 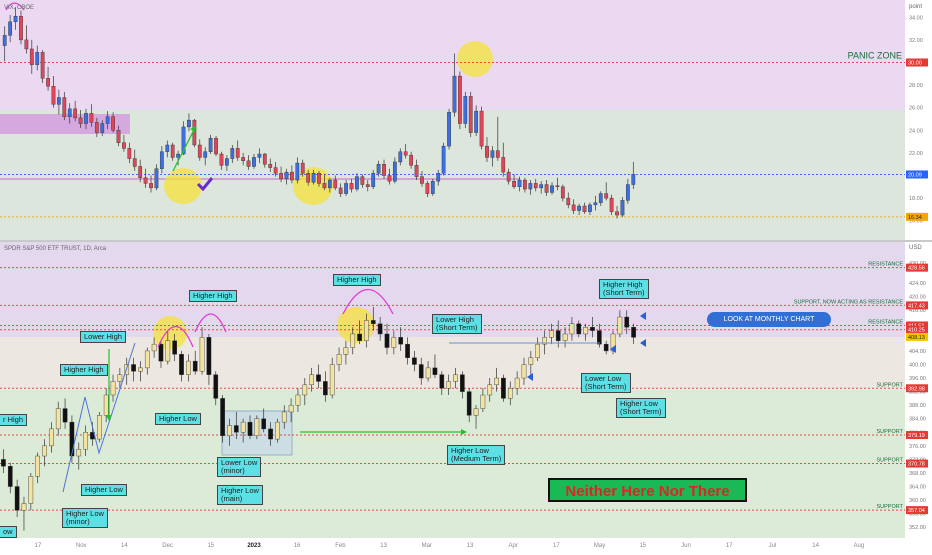 What do you see at coordinates (14, 420) in the screenshot?
I see `partial-callout-label: r High` at bounding box center [14, 420].